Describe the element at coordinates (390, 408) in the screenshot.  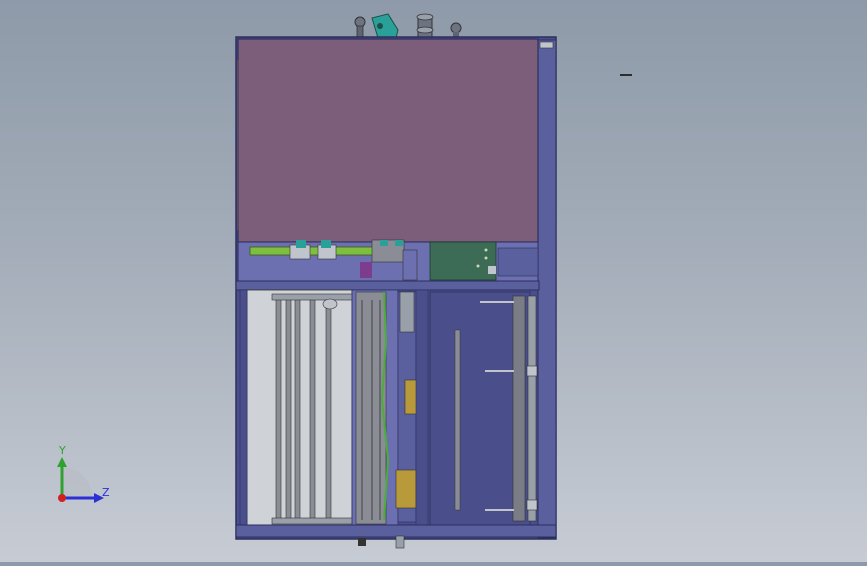
I see `center-mechanism` at that location.